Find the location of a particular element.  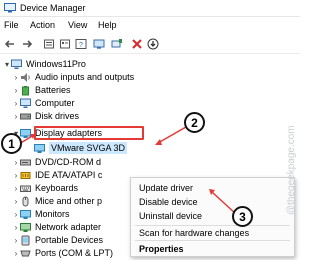

update-driver-button is located at coordinates (117, 44).